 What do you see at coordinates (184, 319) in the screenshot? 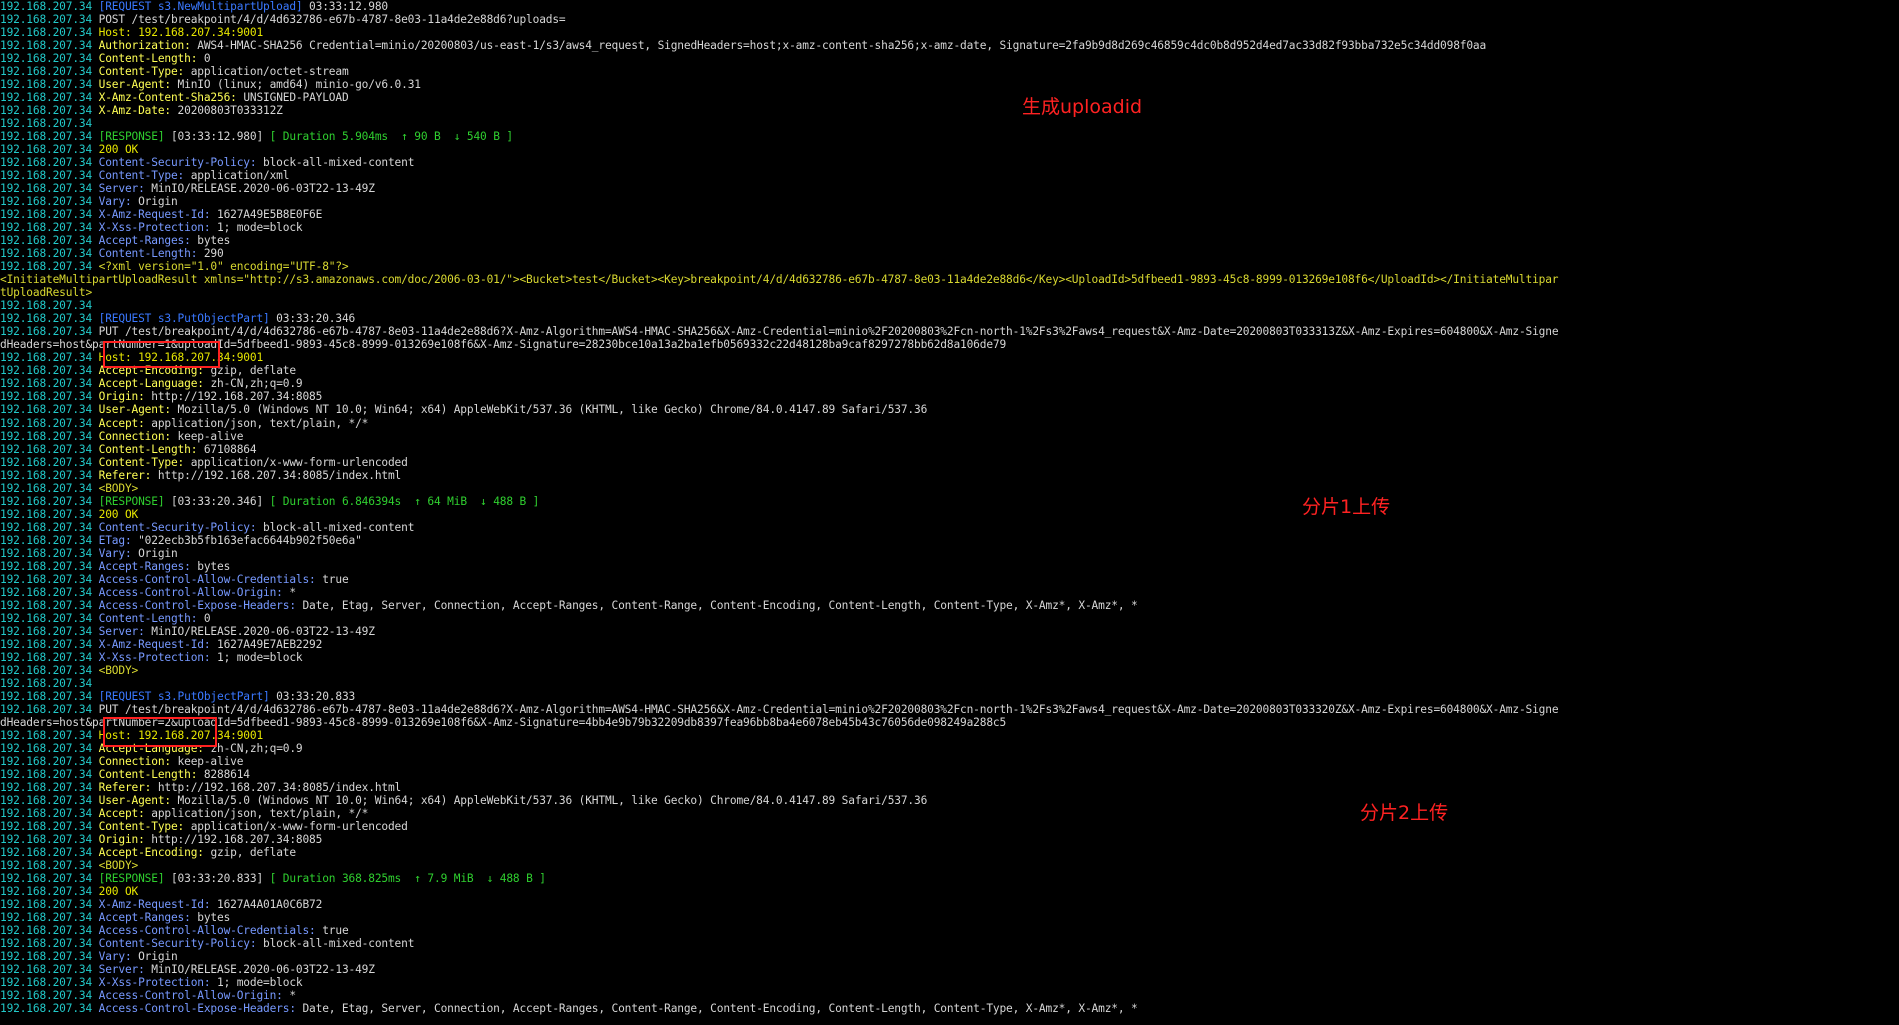
I see `log-text: [REQUEST s3.PutObjectPart]` at bounding box center [184, 319].